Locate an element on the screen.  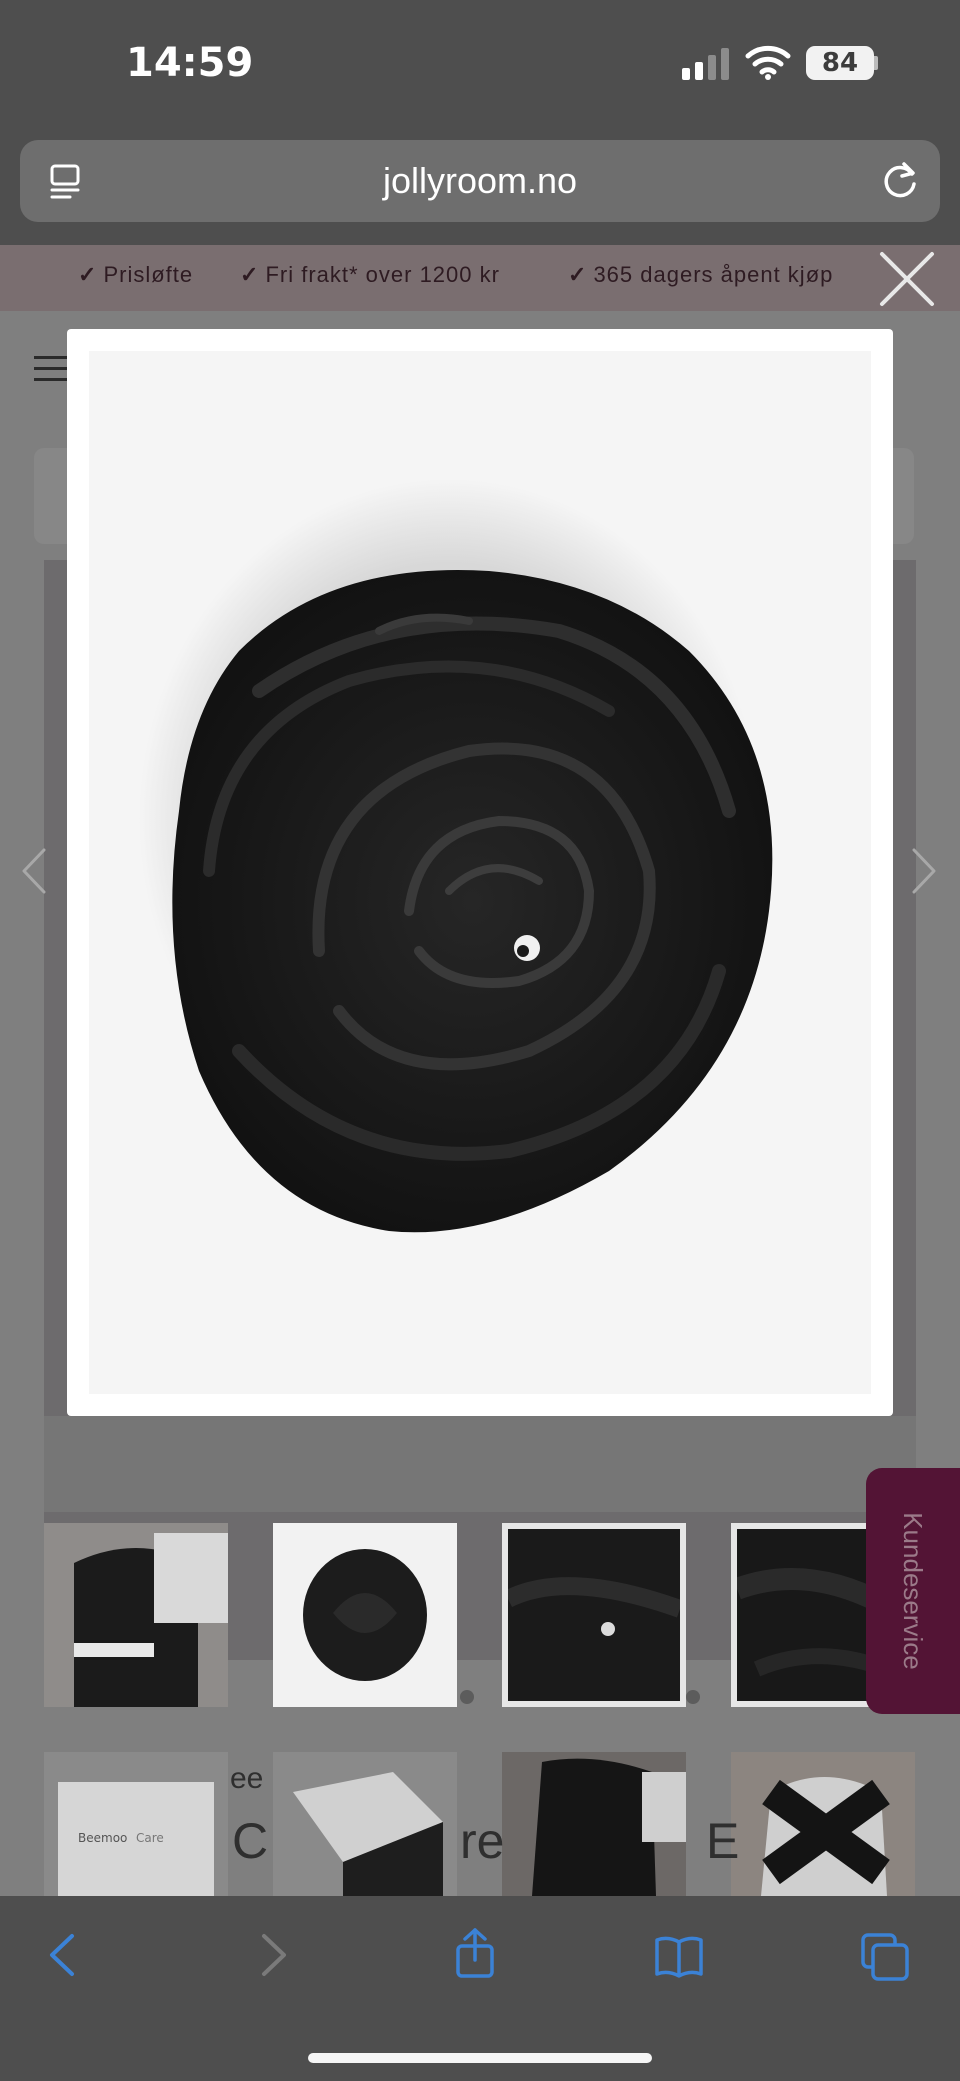
thumbnail-model-back is located at coordinates (823, 1824).